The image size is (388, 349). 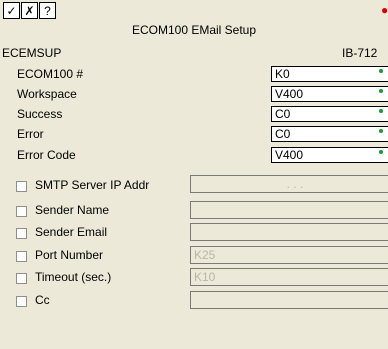 What do you see at coordinates (72, 210) in the screenshot?
I see `sender-name-label: Sender Name` at bounding box center [72, 210].